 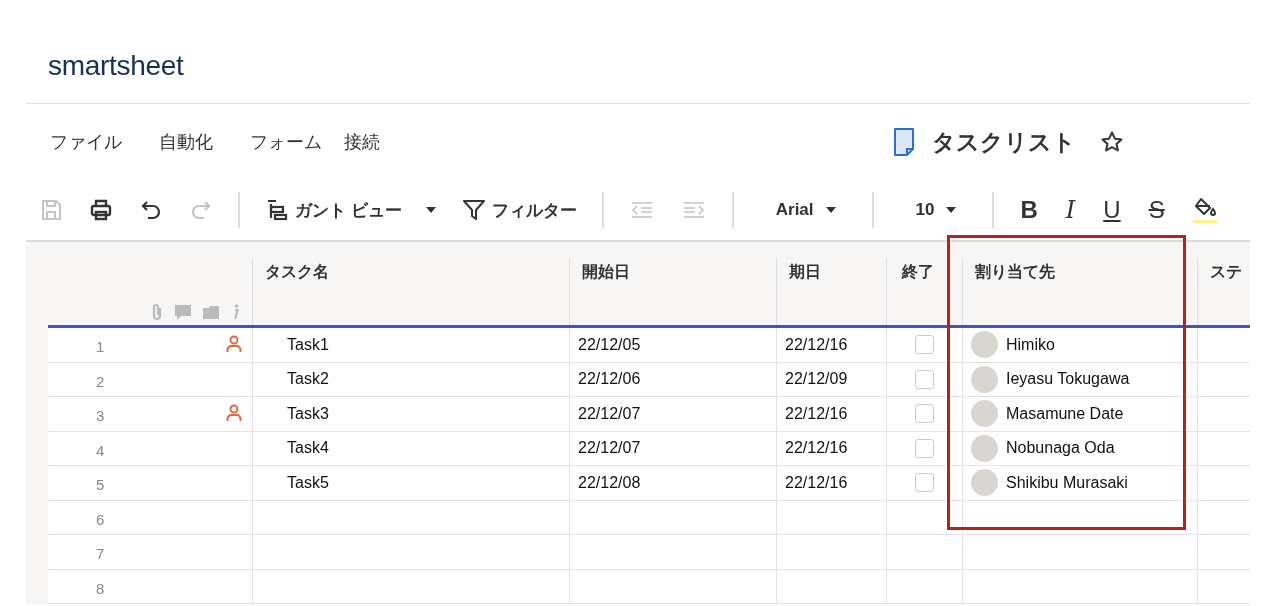 What do you see at coordinates (116, 65) in the screenshot?
I see `logo: smartsheet` at bounding box center [116, 65].